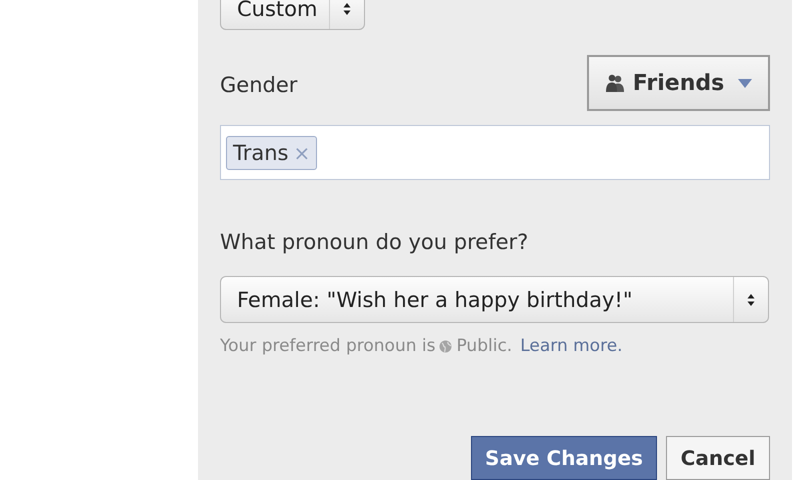 This screenshot has height=480, width=800. What do you see at coordinates (745, 83) in the screenshot?
I see `caret-icon` at bounding box center [745, 83].